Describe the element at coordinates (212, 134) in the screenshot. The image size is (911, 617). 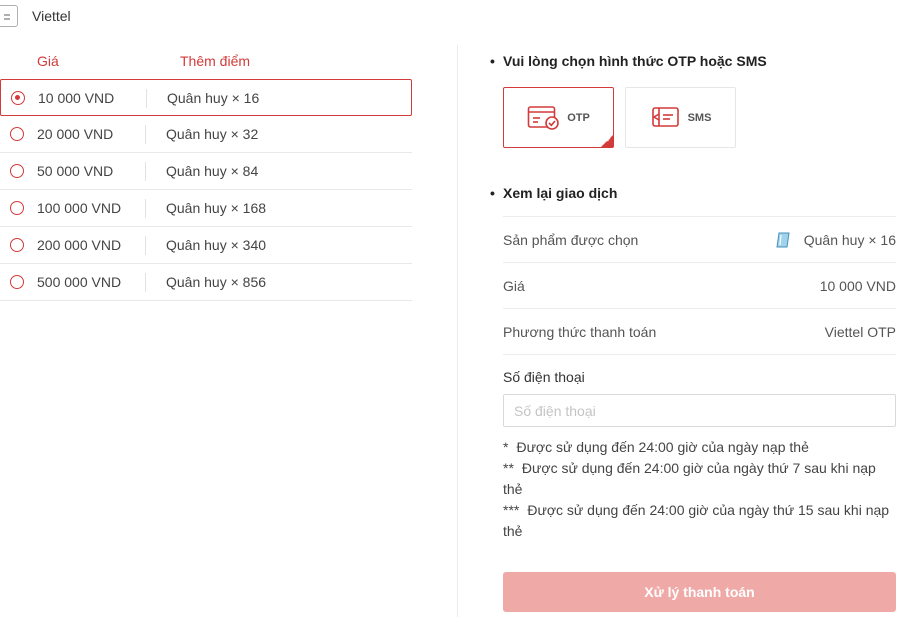
I see `option-points: Quân huy × 32` at that location.